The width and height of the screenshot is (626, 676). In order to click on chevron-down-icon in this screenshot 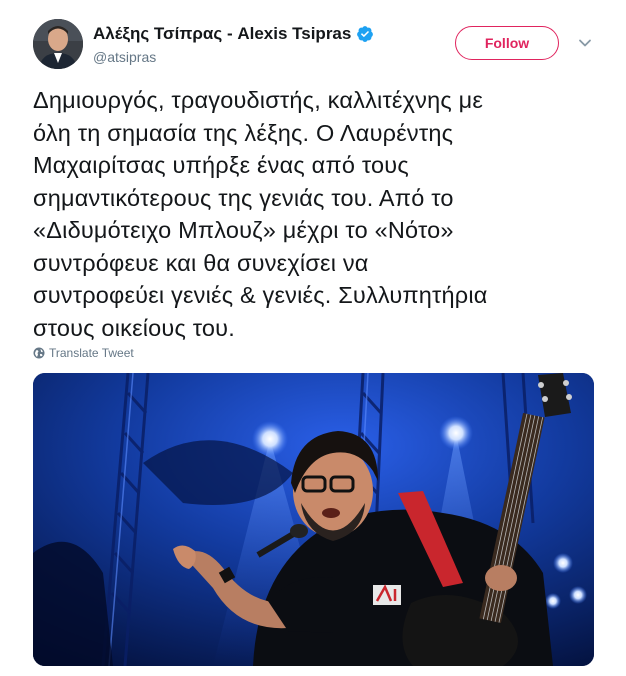, I will do `click(585, 43)`.